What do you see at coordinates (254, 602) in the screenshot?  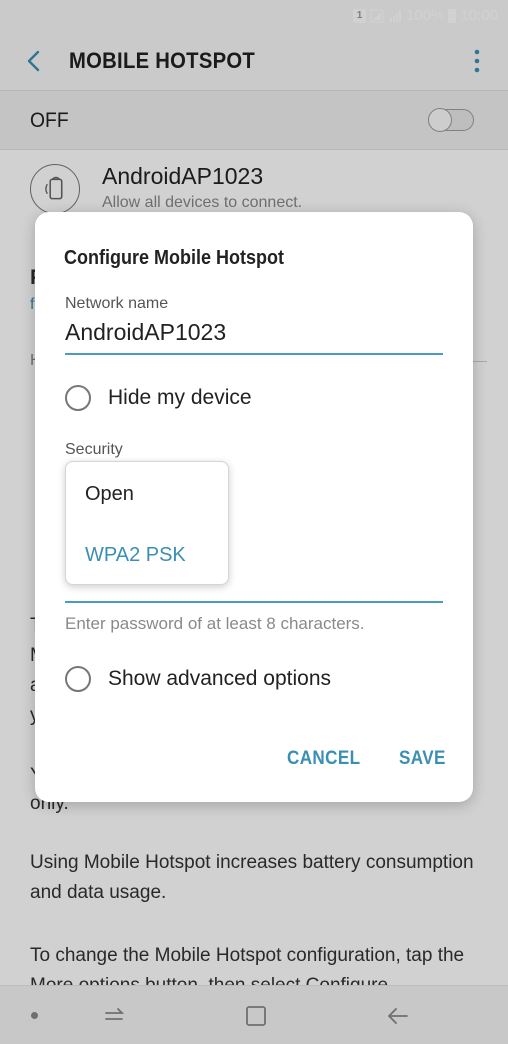 I see `password-underline` at bounding box center [254, 602].